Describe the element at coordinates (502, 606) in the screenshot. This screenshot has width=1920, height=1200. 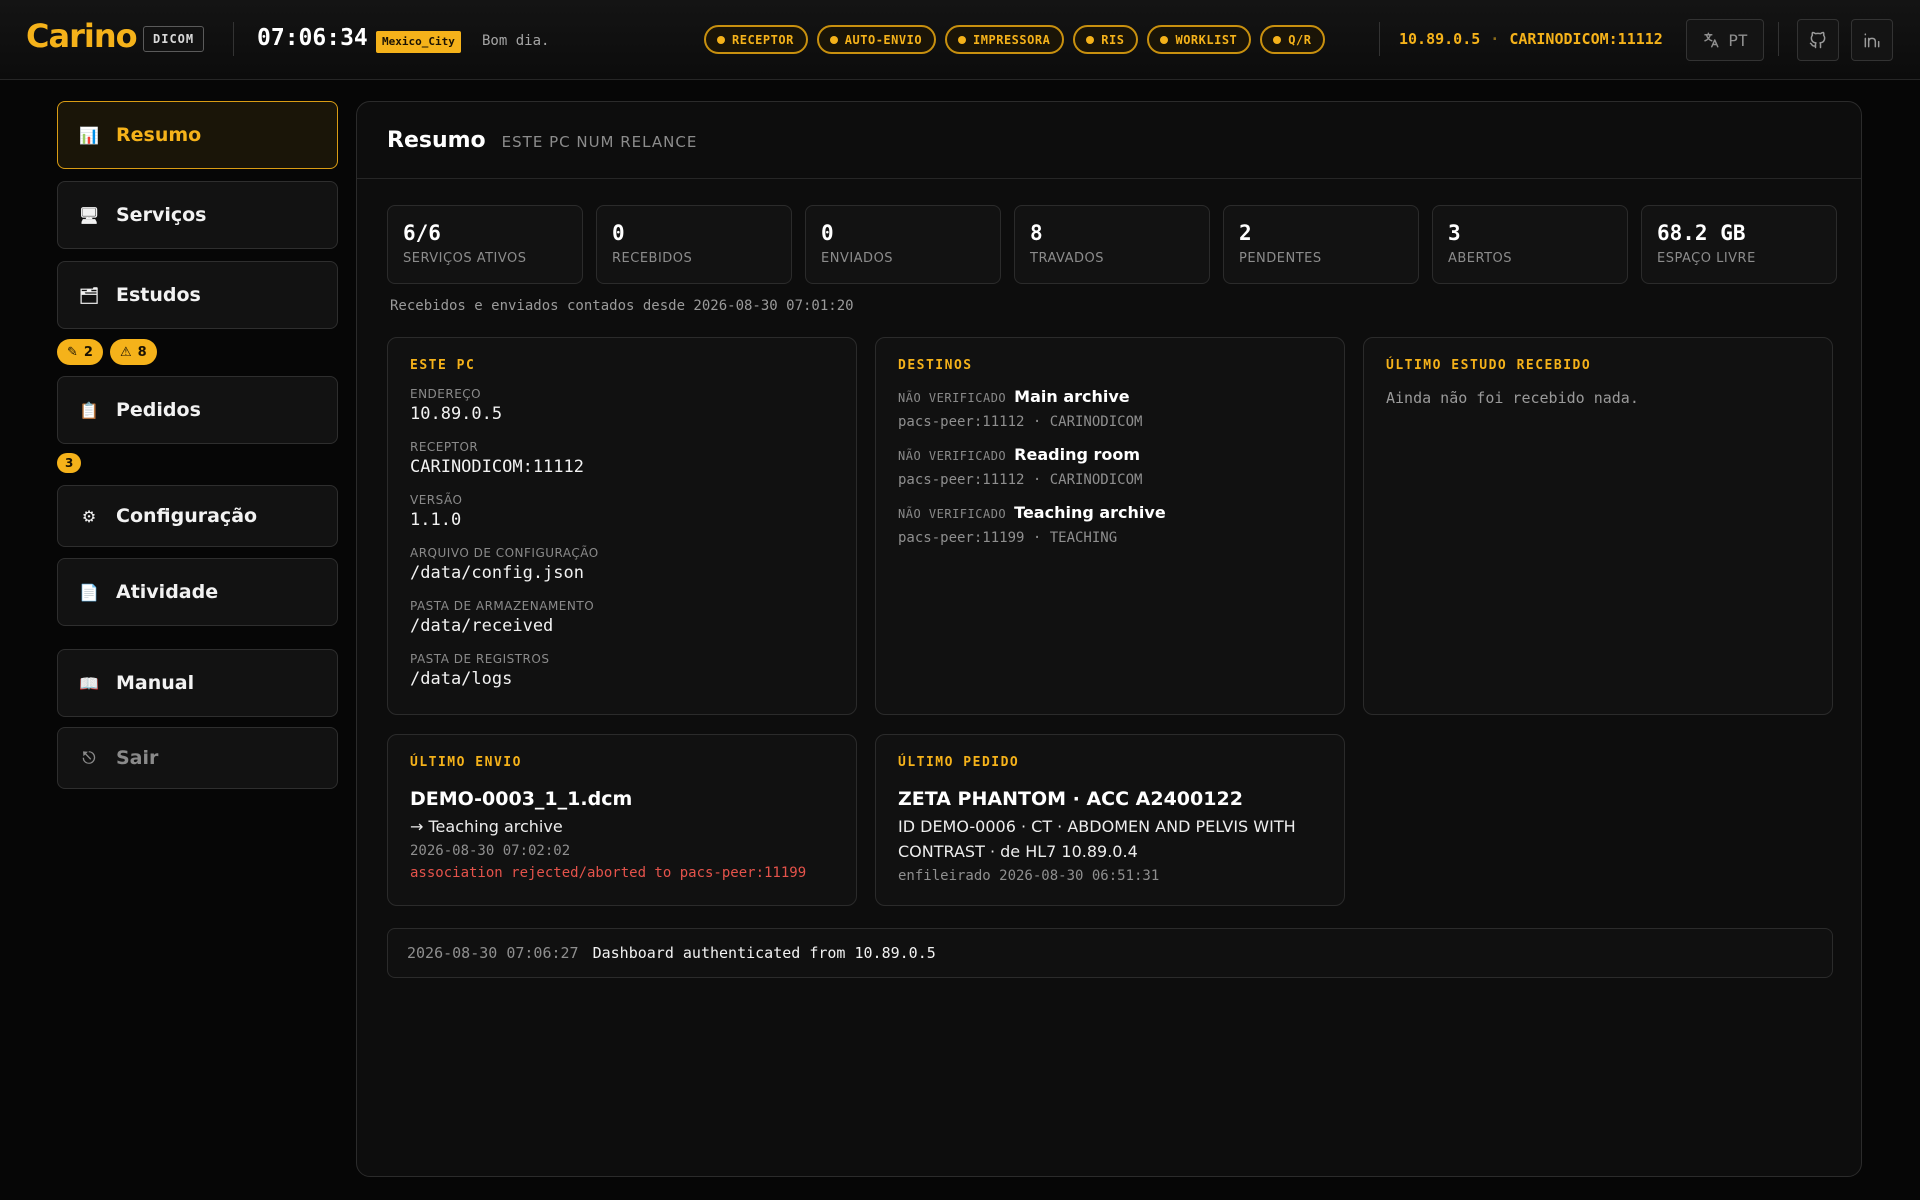
I see `field-label: PASTA DE ARMAZENAMENTO` at that location.